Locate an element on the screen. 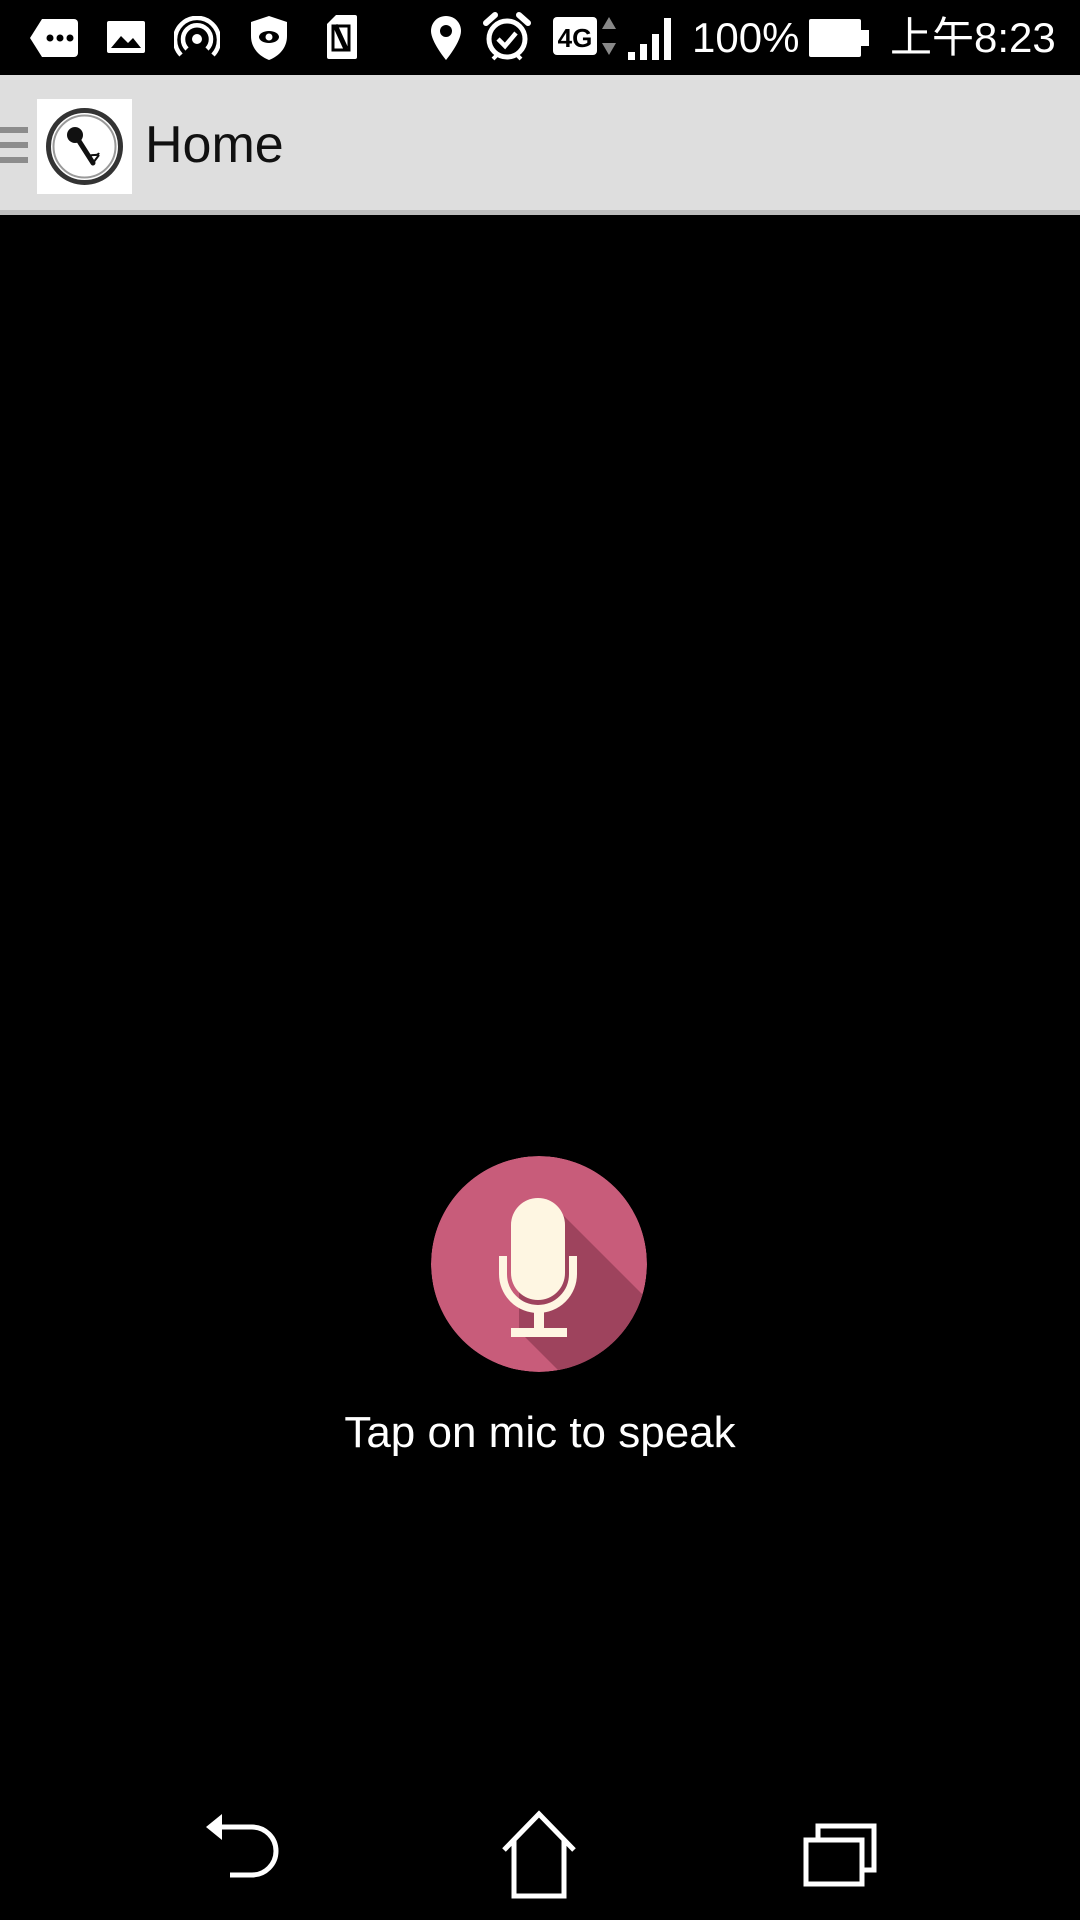 The image size is (1080, 1920). app-logo is located at coordinates (84, 146).